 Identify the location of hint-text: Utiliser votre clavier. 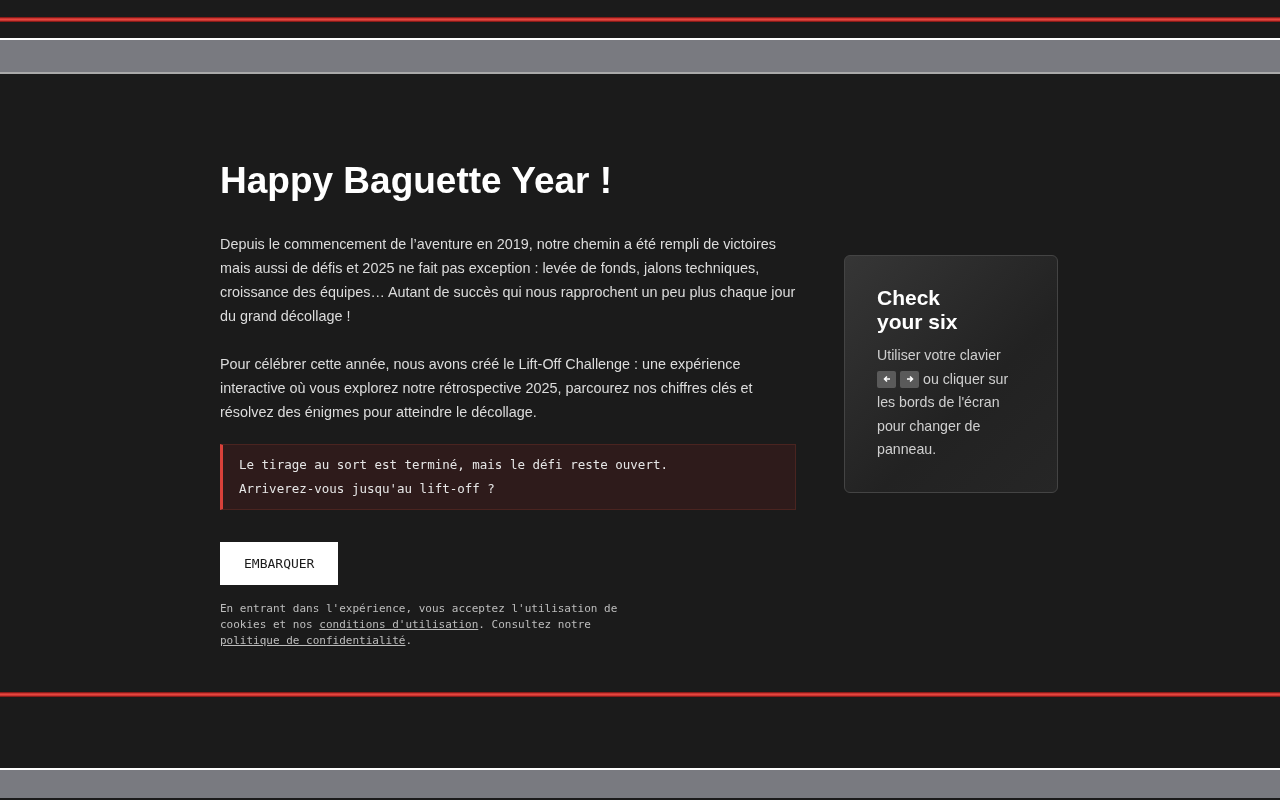
(939, 355).